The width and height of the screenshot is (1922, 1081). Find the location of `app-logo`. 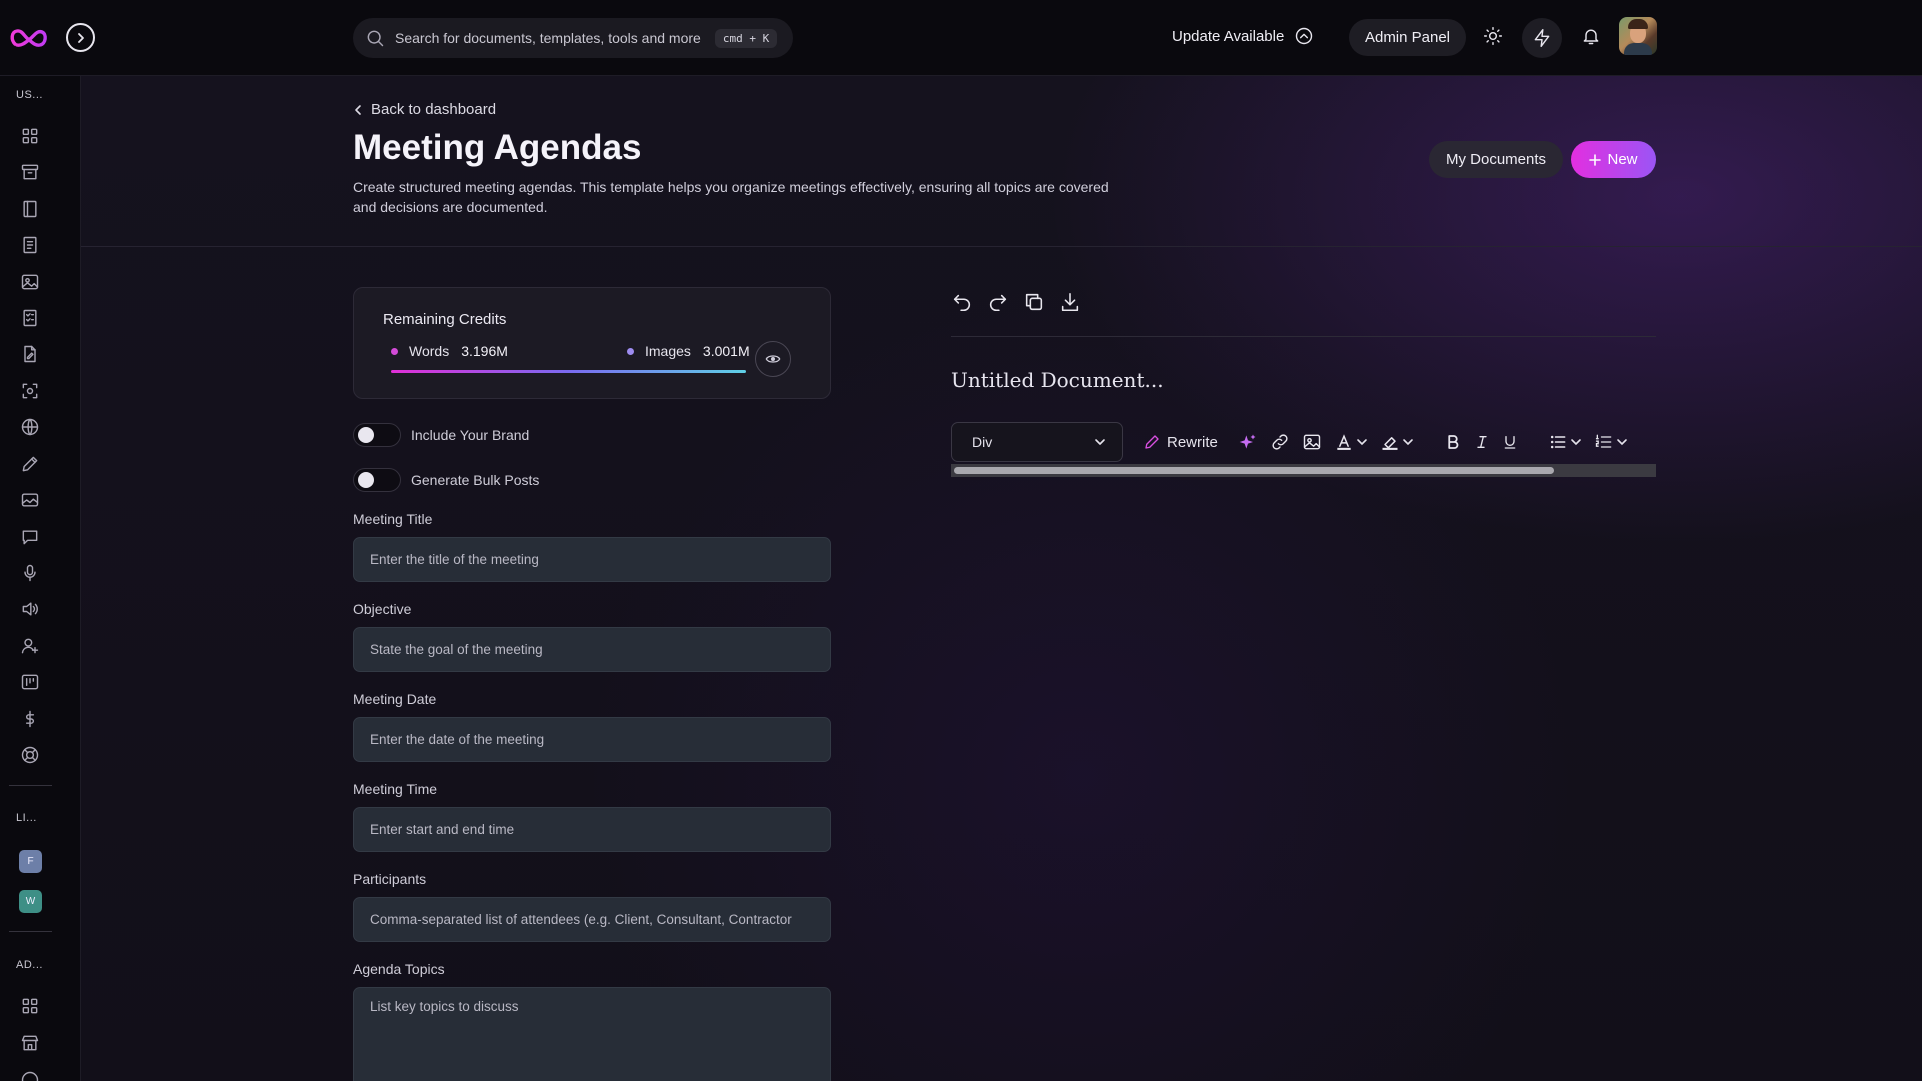

app-logo is located at coordinates (30, 38).